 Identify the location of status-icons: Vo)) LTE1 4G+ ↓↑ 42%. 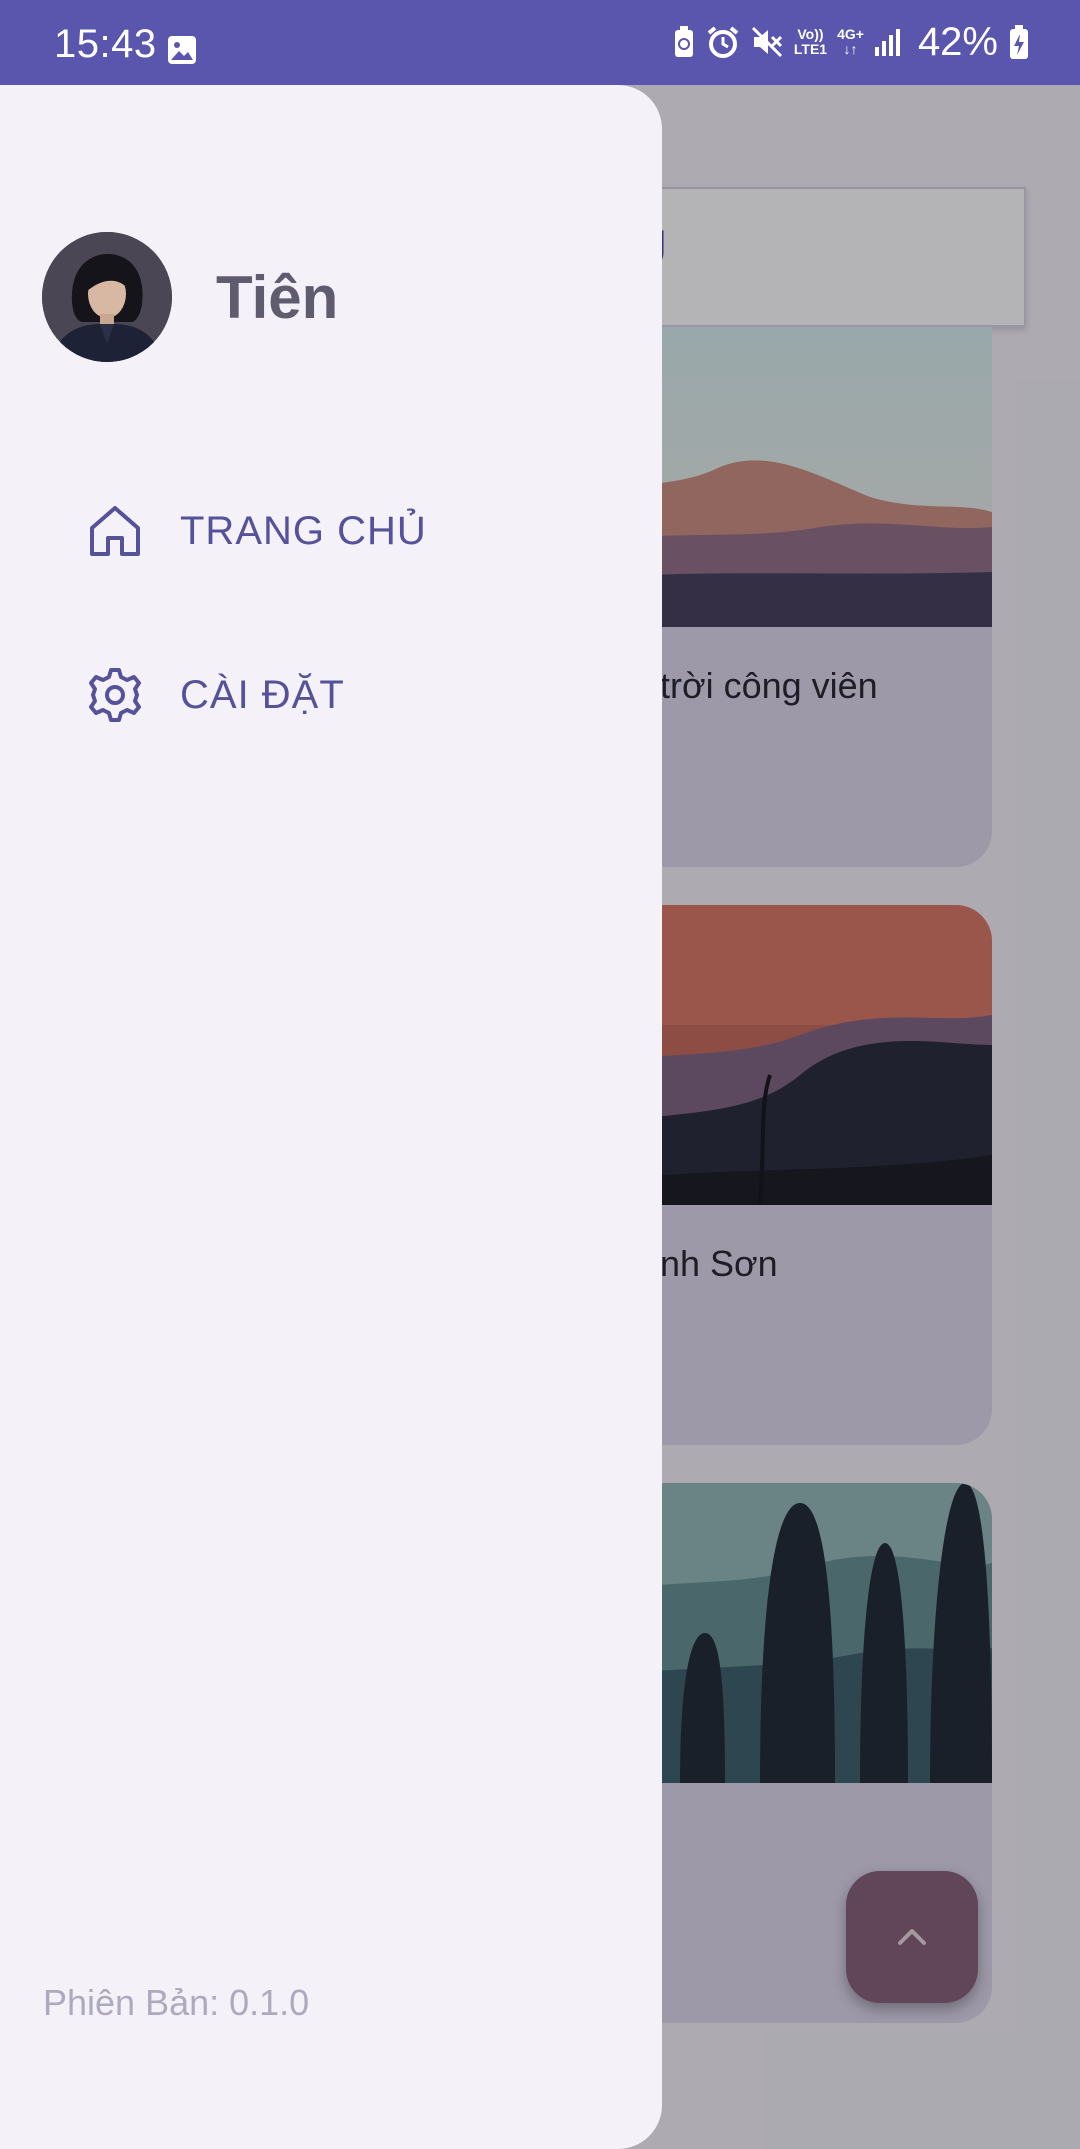
(851, 42).